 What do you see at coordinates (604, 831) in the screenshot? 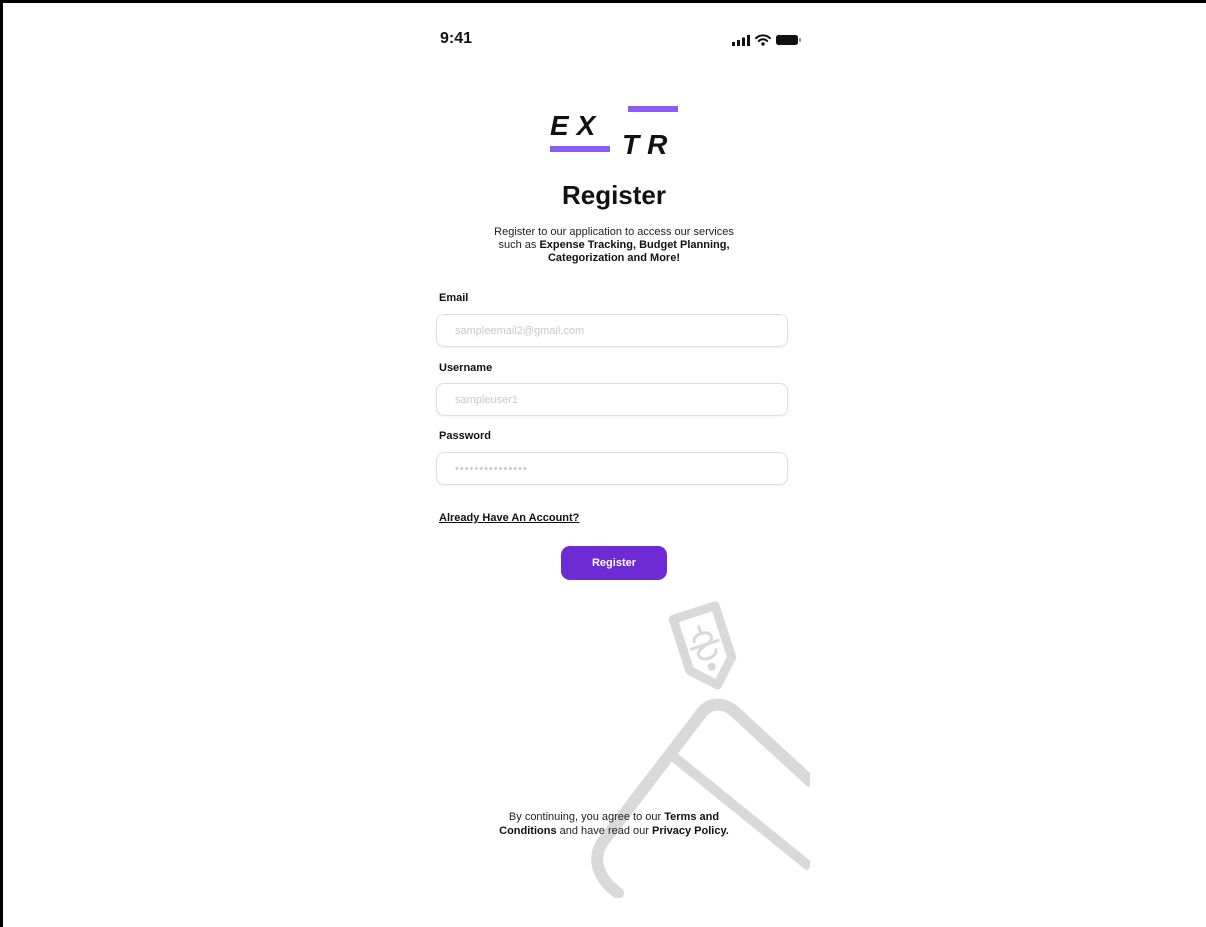
I see `terms-text-2: and have read our` at bounding box center [604, 831].